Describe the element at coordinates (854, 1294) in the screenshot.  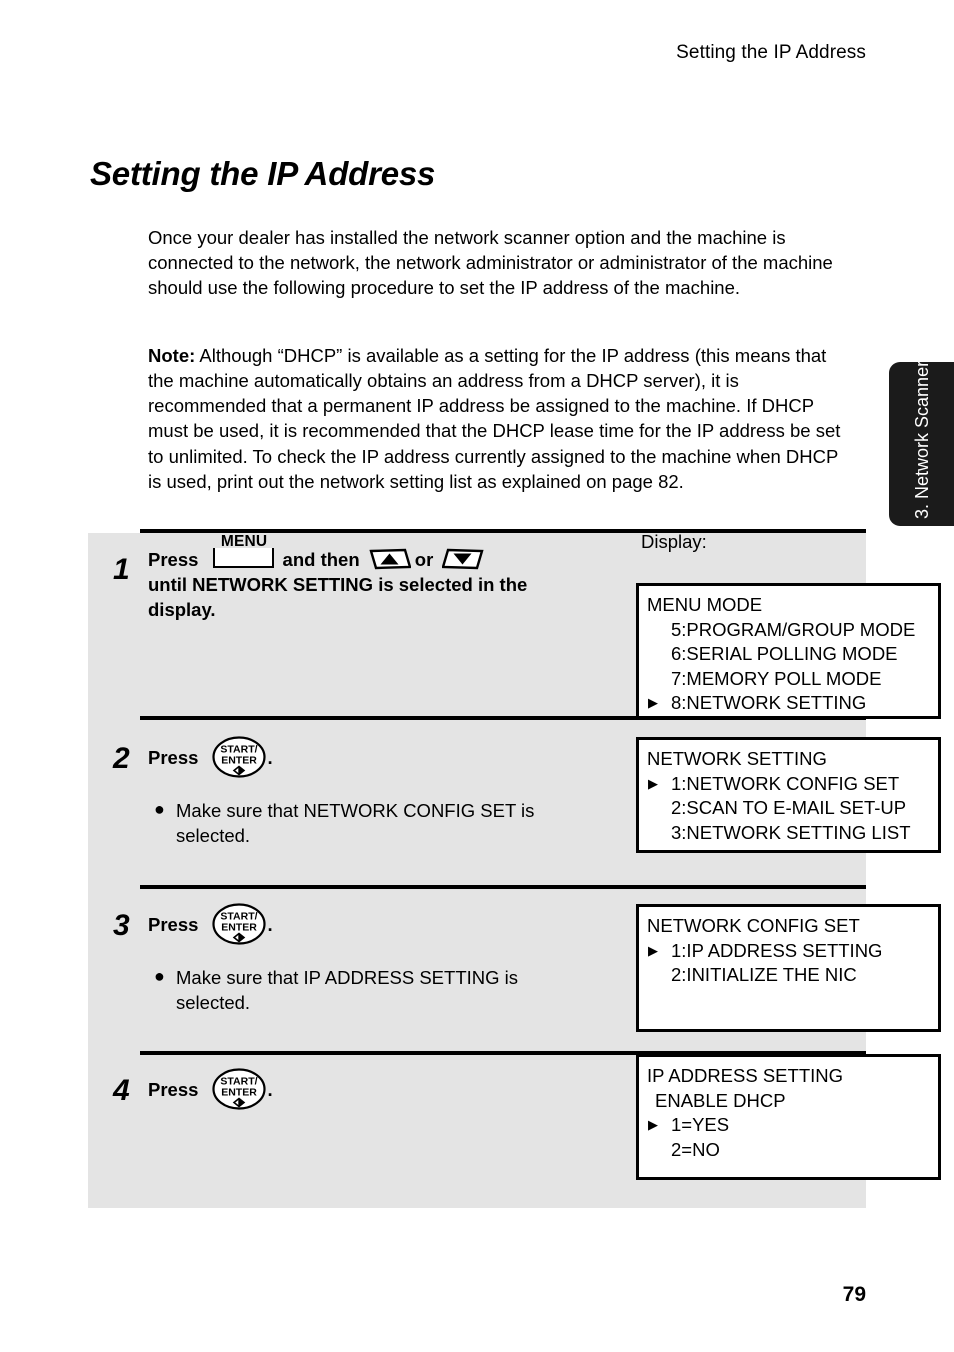
I see `page-number: 79` at that location.